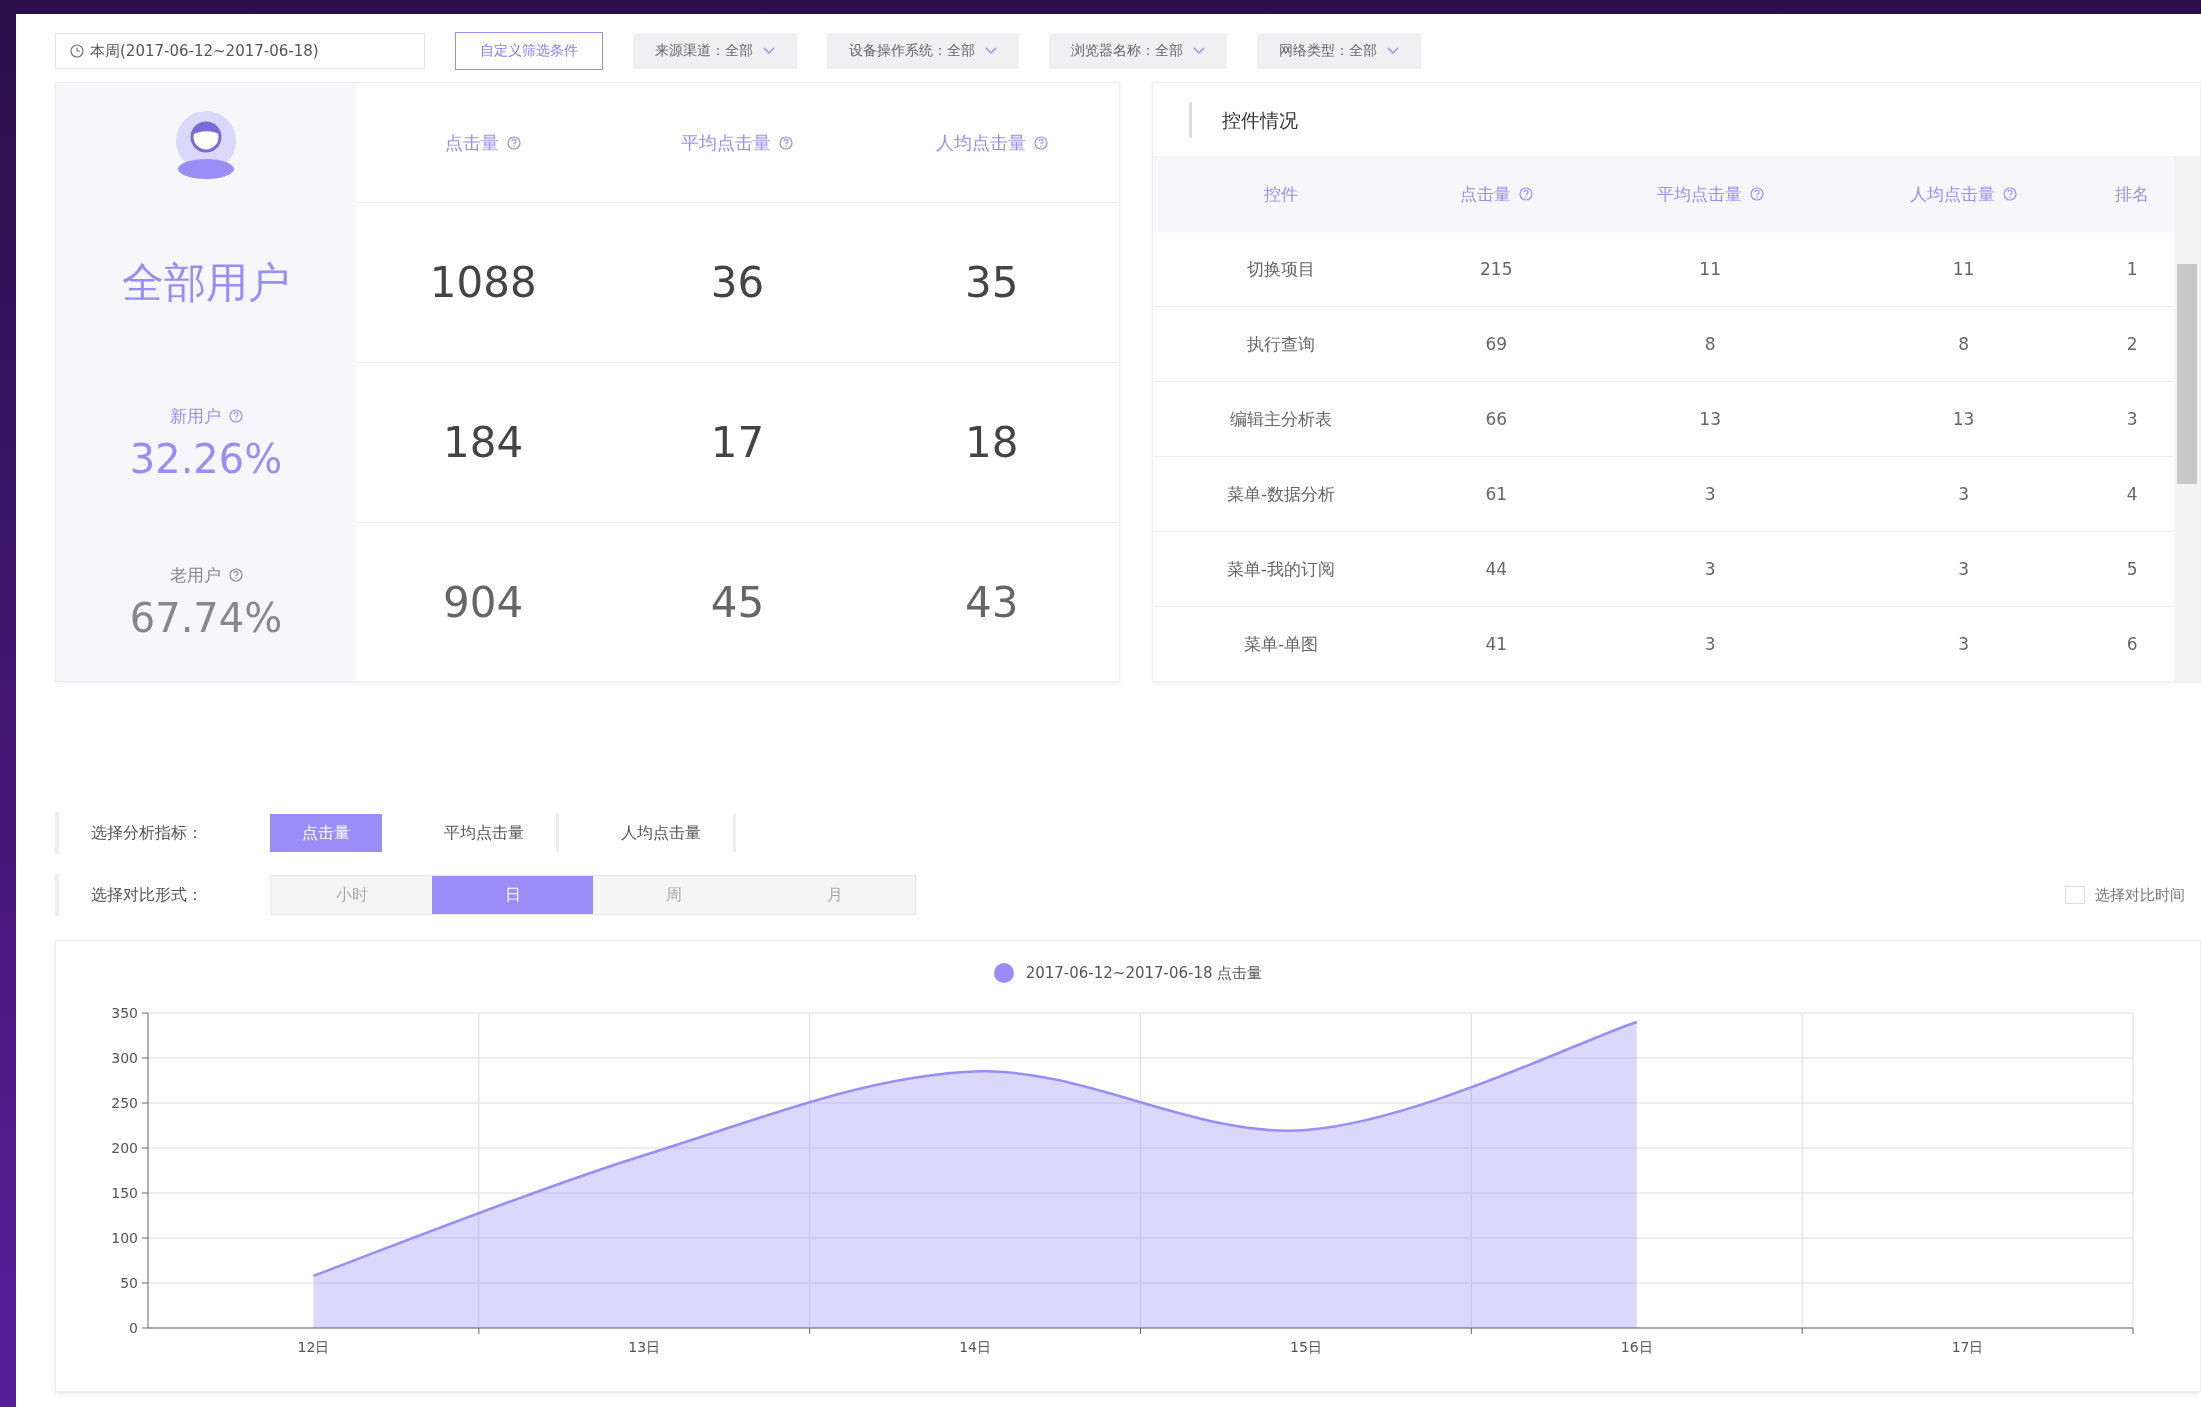 The image size is (2201, 1407). Describe the element at coordinates (1339, 51) in the screenshot. I see `filter-dropdown: 网络类型：全部` at that location.